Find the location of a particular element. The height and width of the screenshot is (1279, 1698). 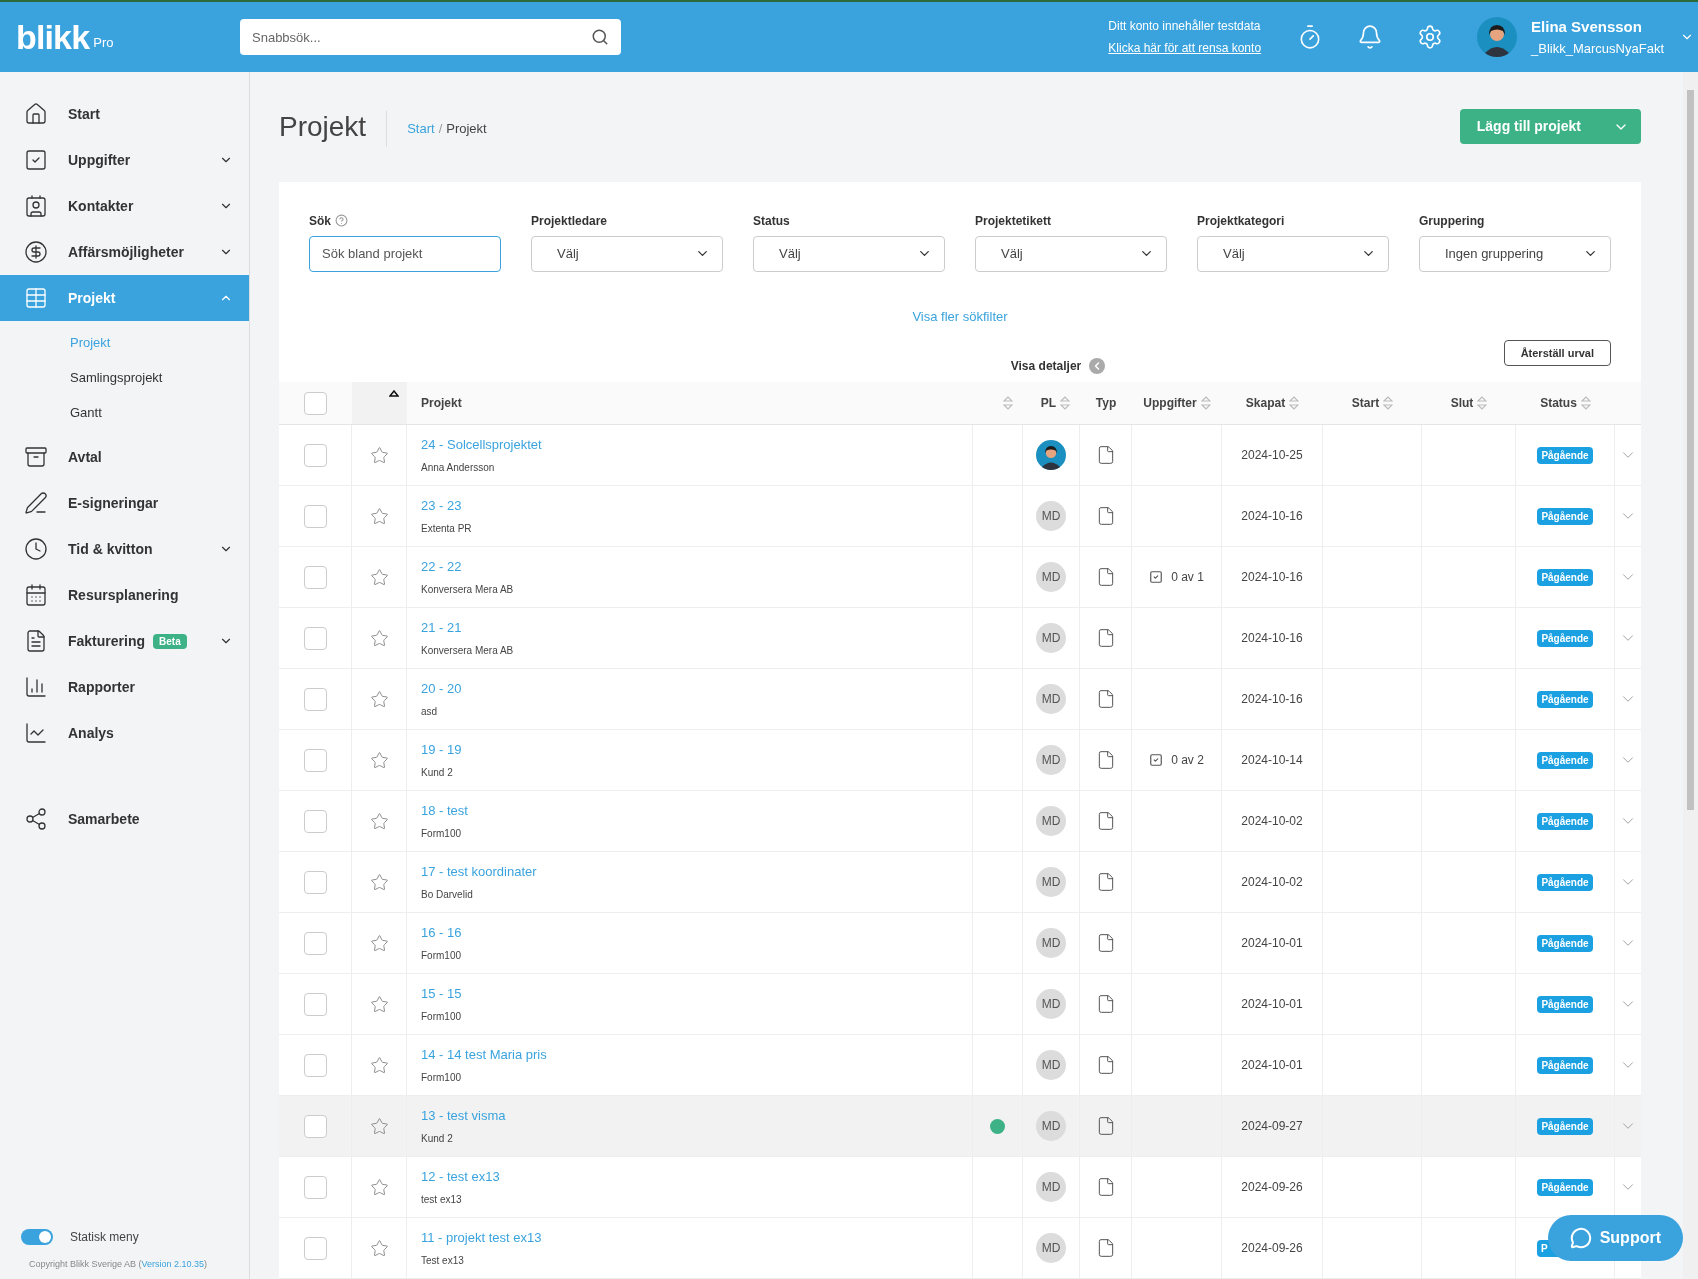

settings-icon is located at coordinates (1430, 37).